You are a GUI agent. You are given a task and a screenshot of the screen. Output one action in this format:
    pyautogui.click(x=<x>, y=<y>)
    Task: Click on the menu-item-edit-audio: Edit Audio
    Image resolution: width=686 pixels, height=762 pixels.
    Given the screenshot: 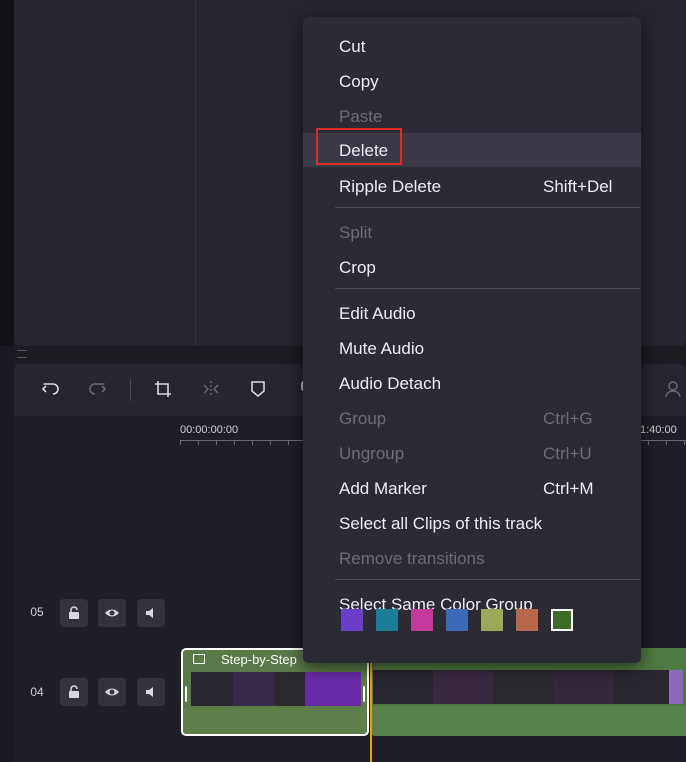 What is the action you would take?
    pyautogui.click(x=472, y=313)
    